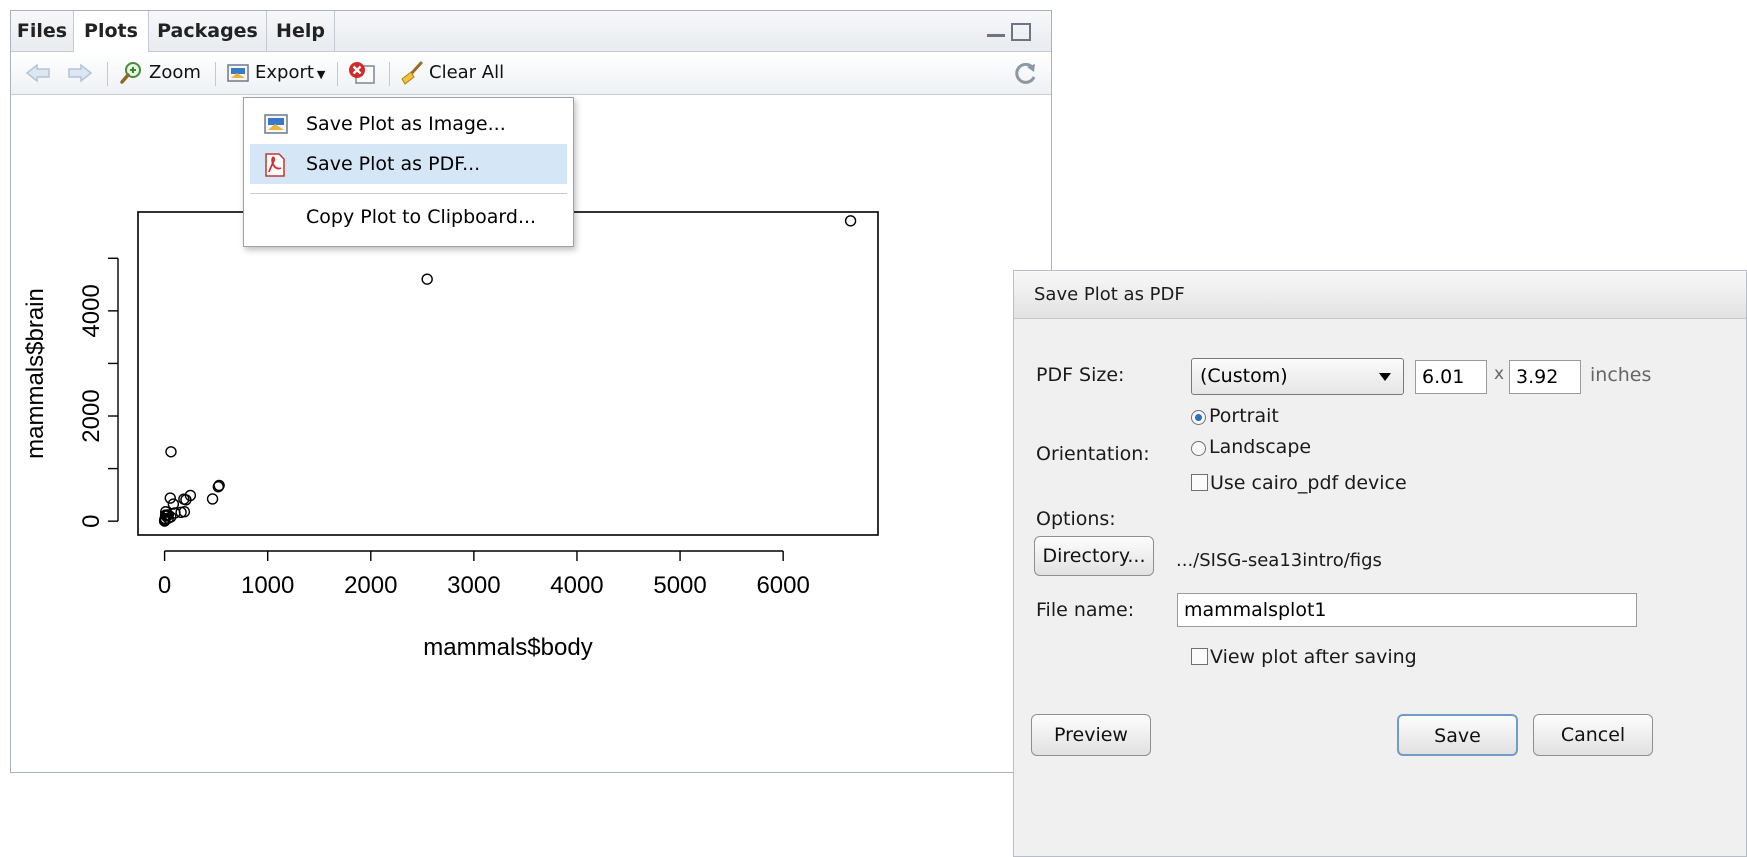 The width and height of the screenshot is (1747, 857). I want to click on forward-button, so click(80, 73).